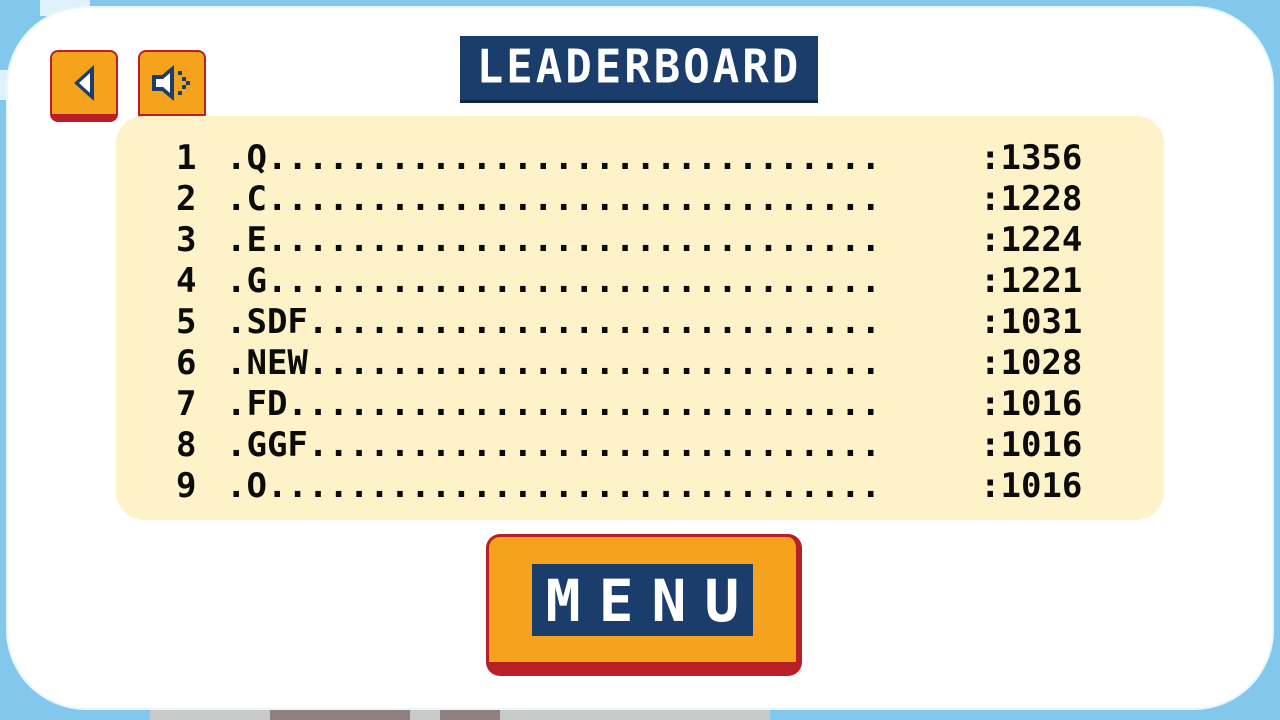  What do you see at coordinates (1031, 363) in the screenshot?
I see `player-score: :1028` at bounding box center [1031, 363].